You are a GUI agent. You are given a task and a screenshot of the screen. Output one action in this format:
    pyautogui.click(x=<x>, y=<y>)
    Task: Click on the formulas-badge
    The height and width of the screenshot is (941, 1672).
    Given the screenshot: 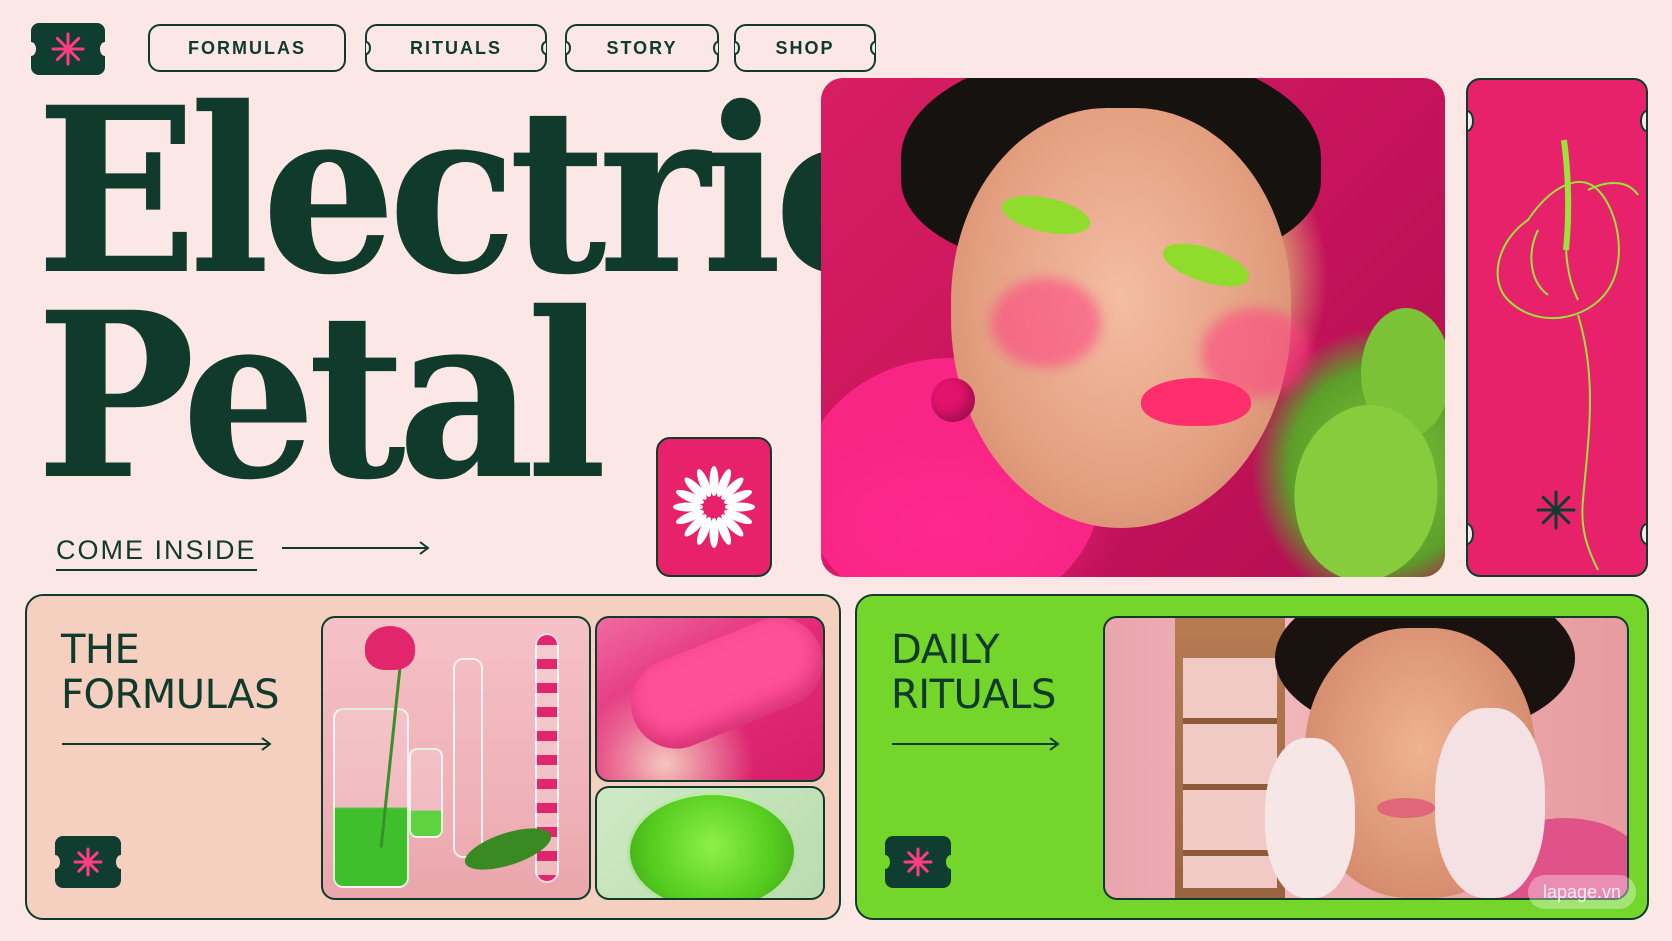 What is the action you would take?
    pyautogui.click(x=88, y=862)
    